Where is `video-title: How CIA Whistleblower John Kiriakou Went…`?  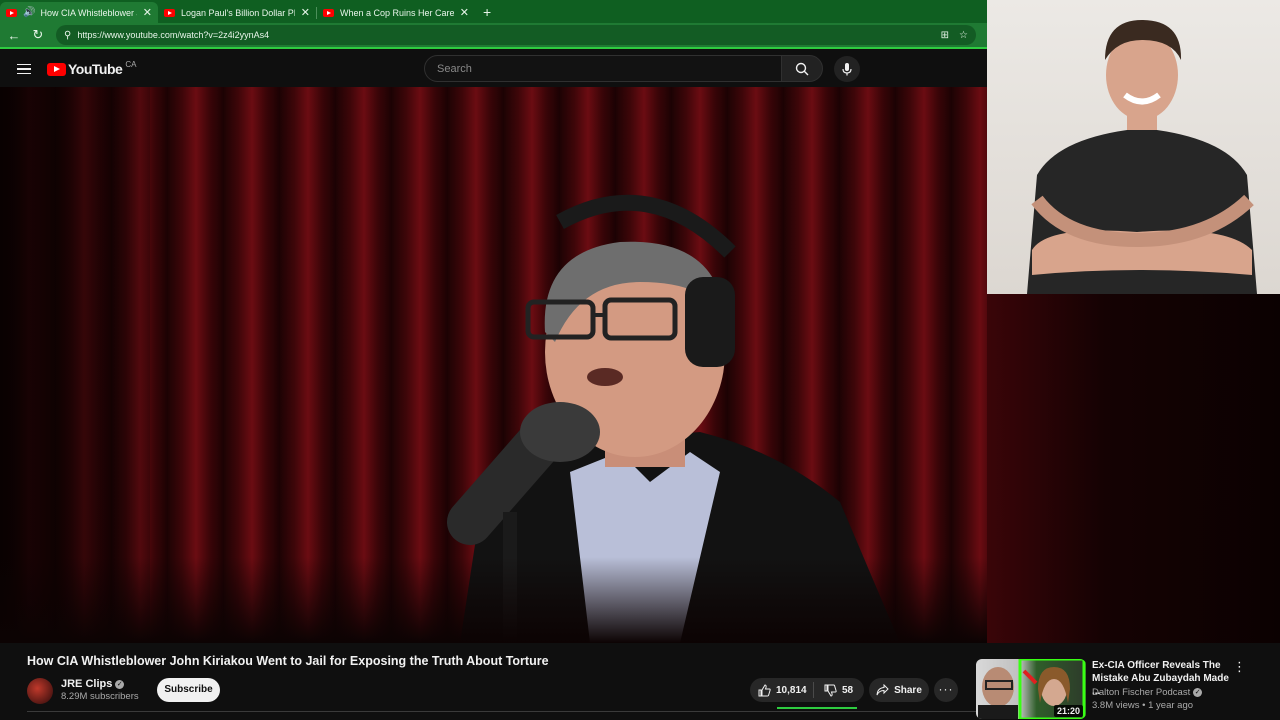 video-title: How CIA Whistleblower John Kiriakou Went… is located at coordinates (288, 661).